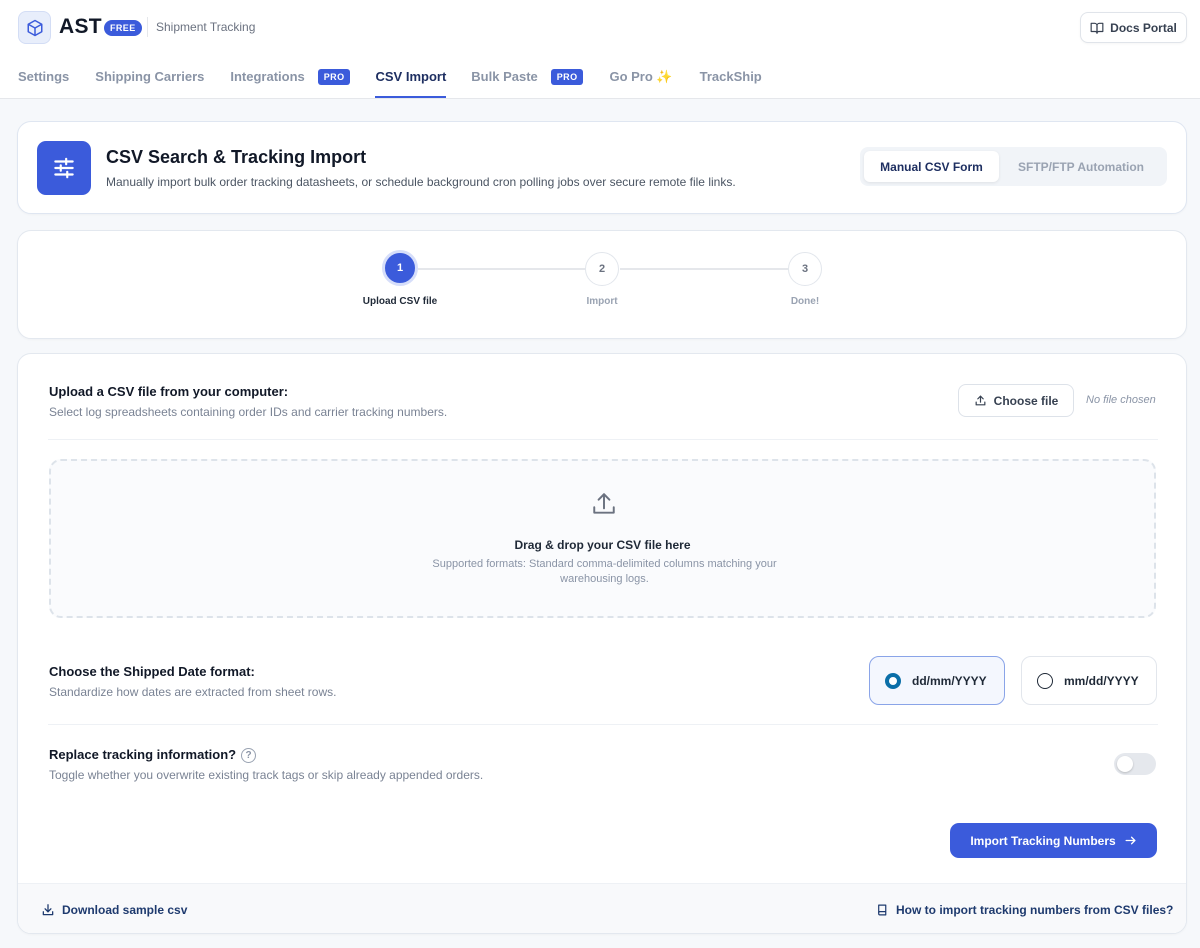 The width and height of the screenshot is (1200, 948). What do you see at coordinates (125, 910) in the screenshot?
I see `download-sample-label: Download sample csv` at bounding box center [125, 910].